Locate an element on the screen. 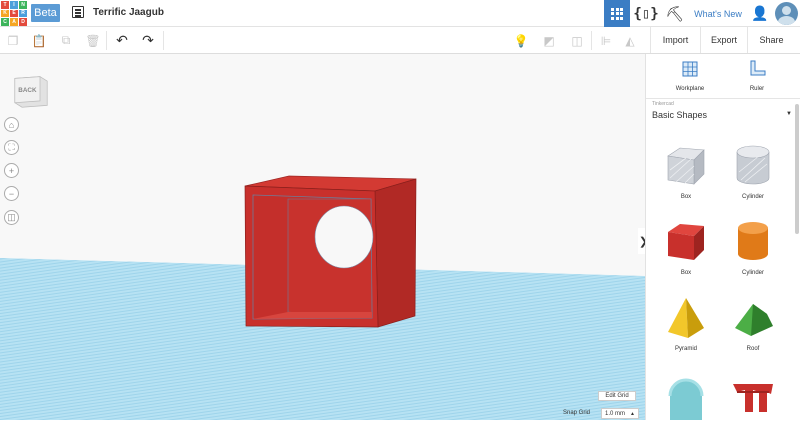 Image resolution: width=800 pixels, height=426 pixels. logo-tile: C is located at coordinates (5, 22).